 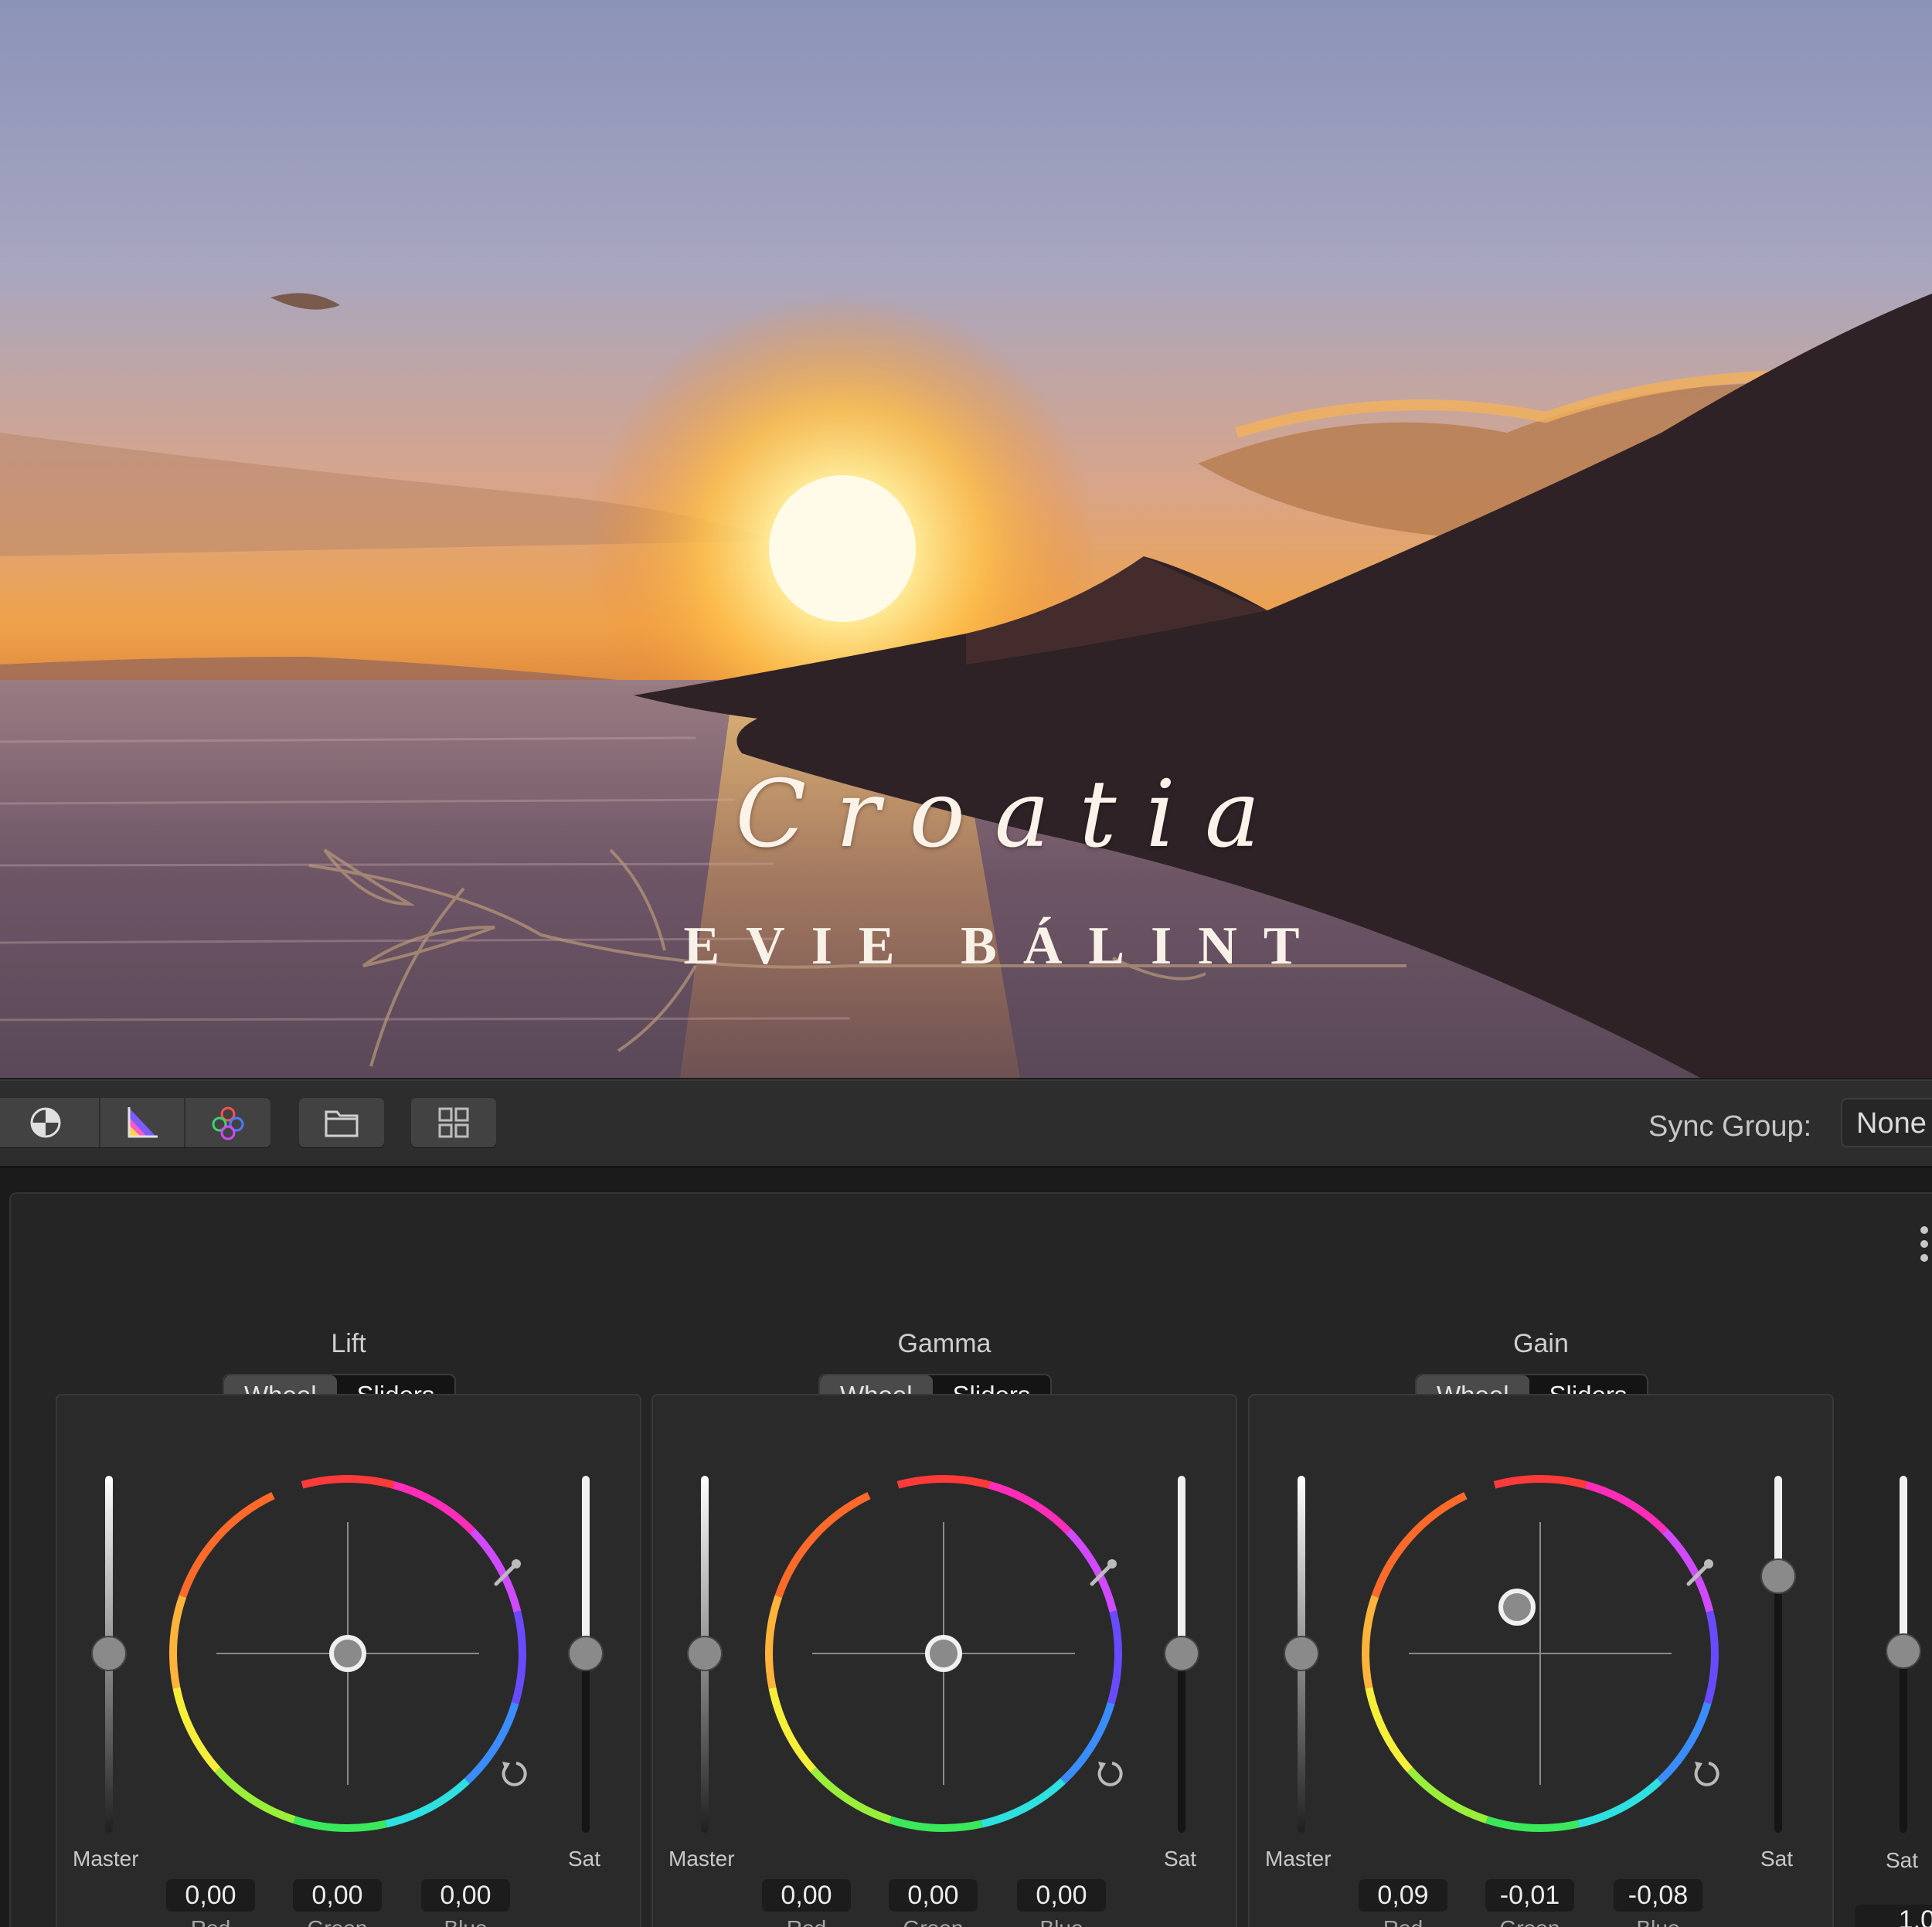 What do you see at coordinates (1658, 1895) in the screenshot?
I see `gain-blue-value: -0,08` at bounding box center [1658, 1895].